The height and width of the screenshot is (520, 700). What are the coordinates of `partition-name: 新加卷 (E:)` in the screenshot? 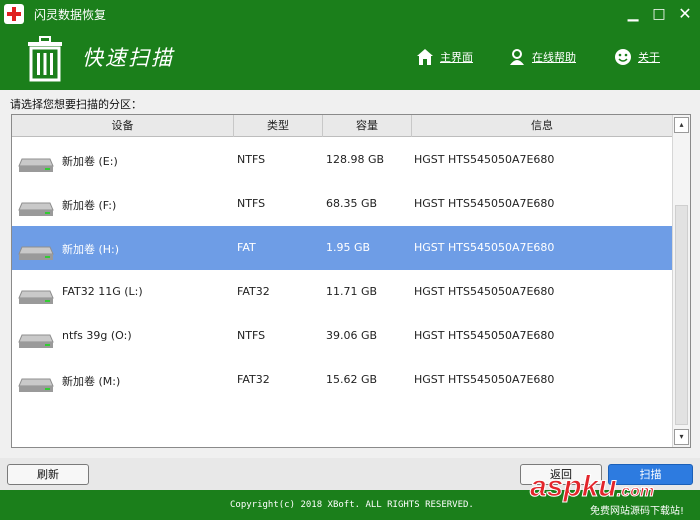 It's located at (90, 161).